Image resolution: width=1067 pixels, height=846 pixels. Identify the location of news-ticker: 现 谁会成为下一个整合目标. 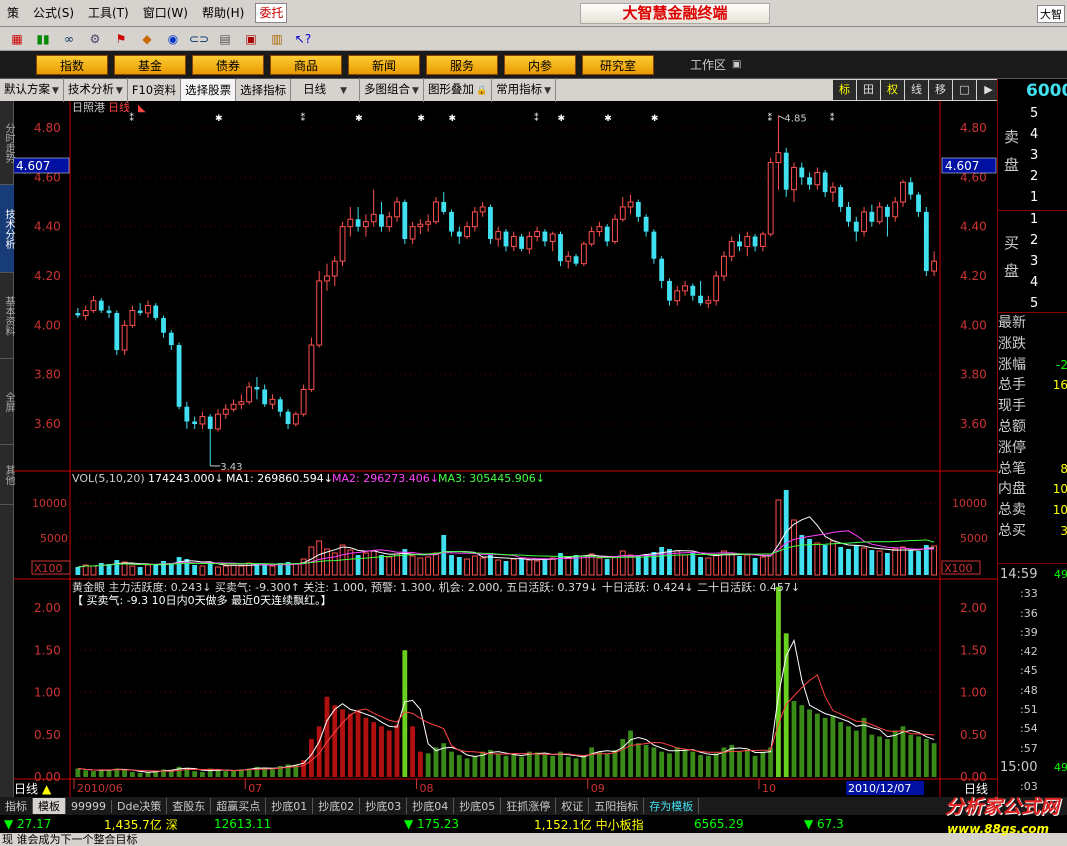
(533, 839).